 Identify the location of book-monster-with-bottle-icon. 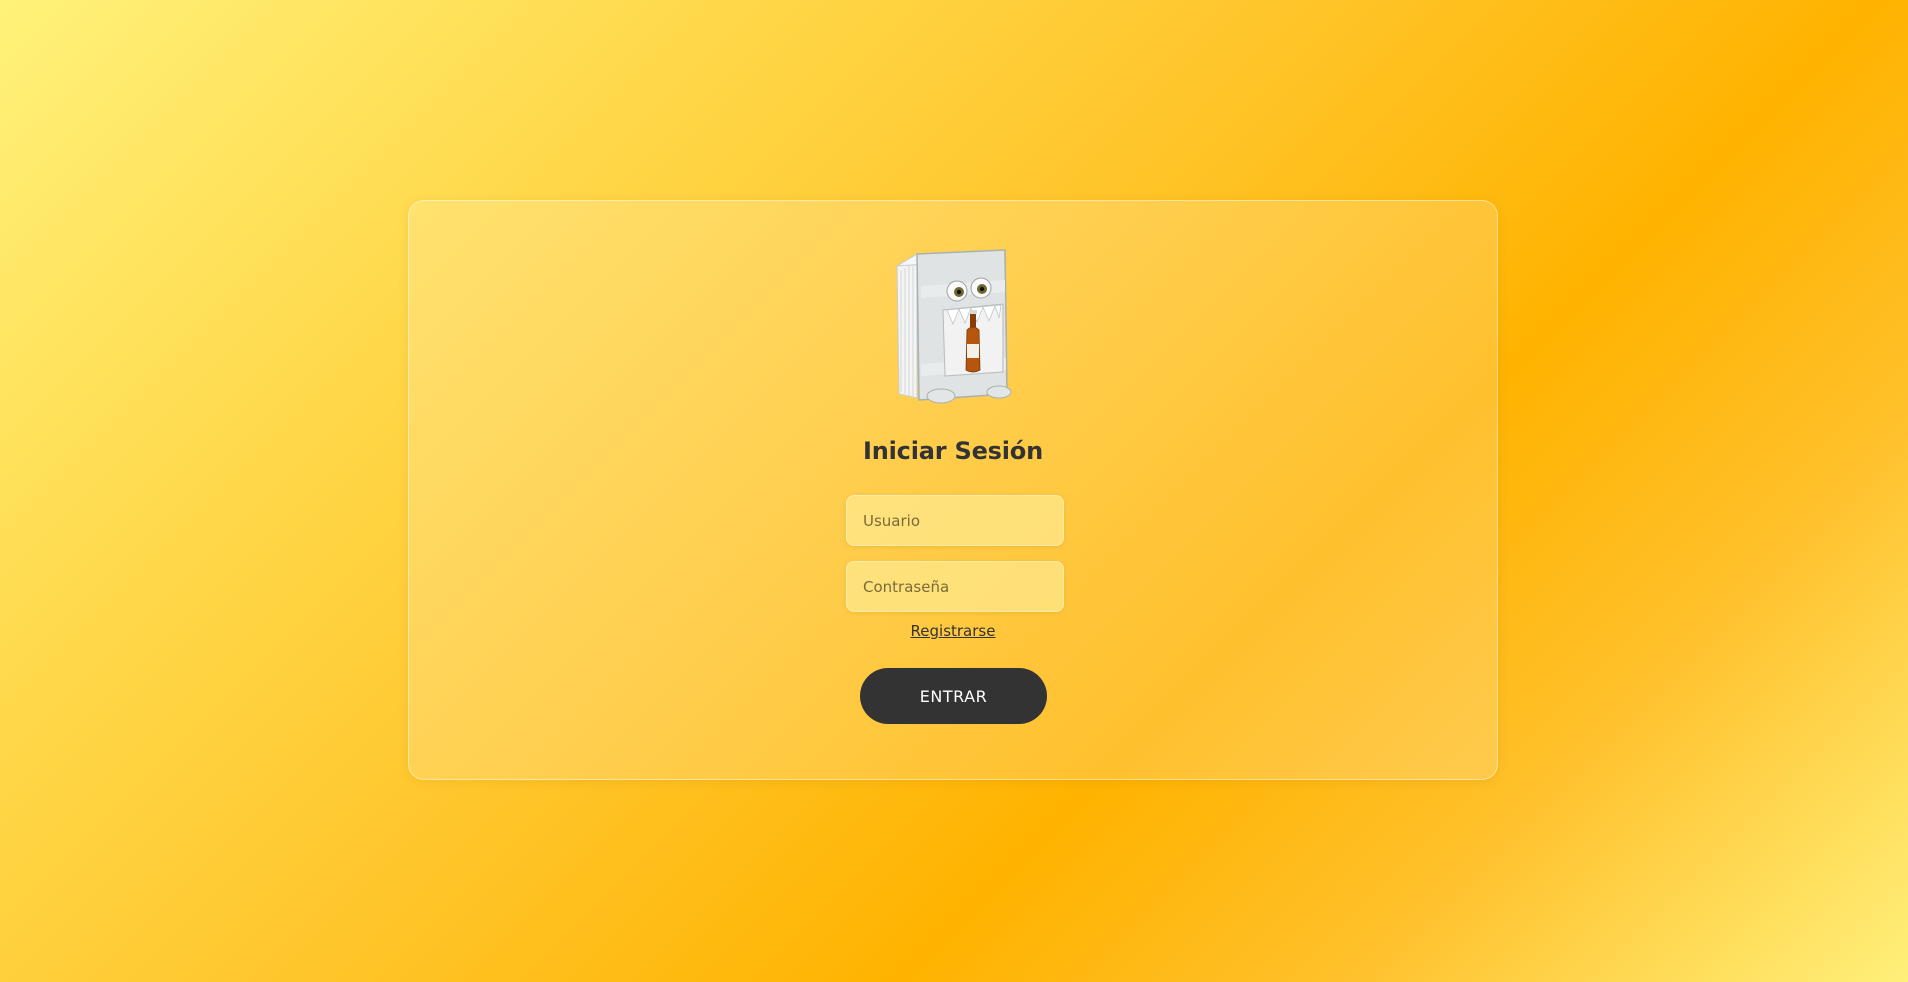
(954, 326).